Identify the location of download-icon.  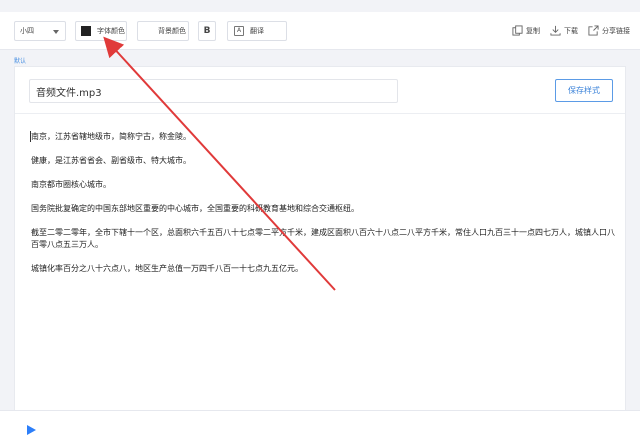
(555, 30).